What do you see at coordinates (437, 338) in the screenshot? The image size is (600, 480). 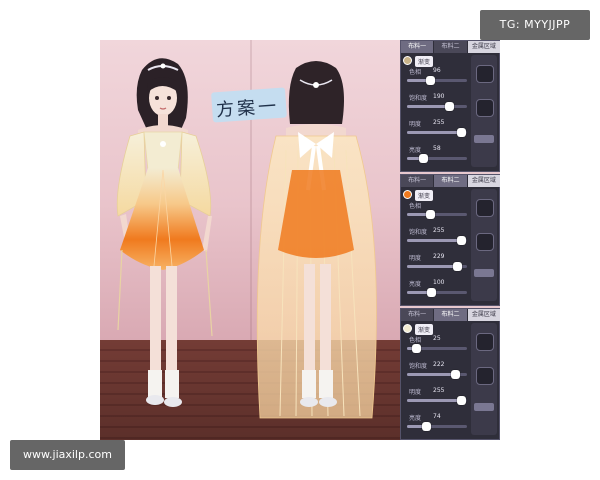 I see `slider-value: 25` at bounding box center [437, 338].